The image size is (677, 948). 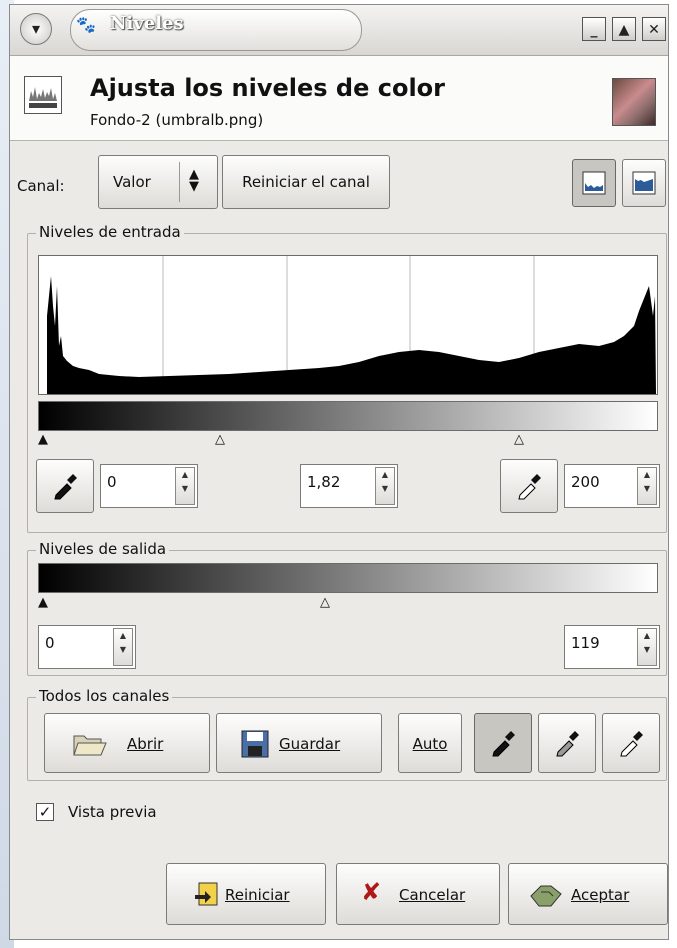 I want to click on input-low-value: 0, so click(x=112, y=482).